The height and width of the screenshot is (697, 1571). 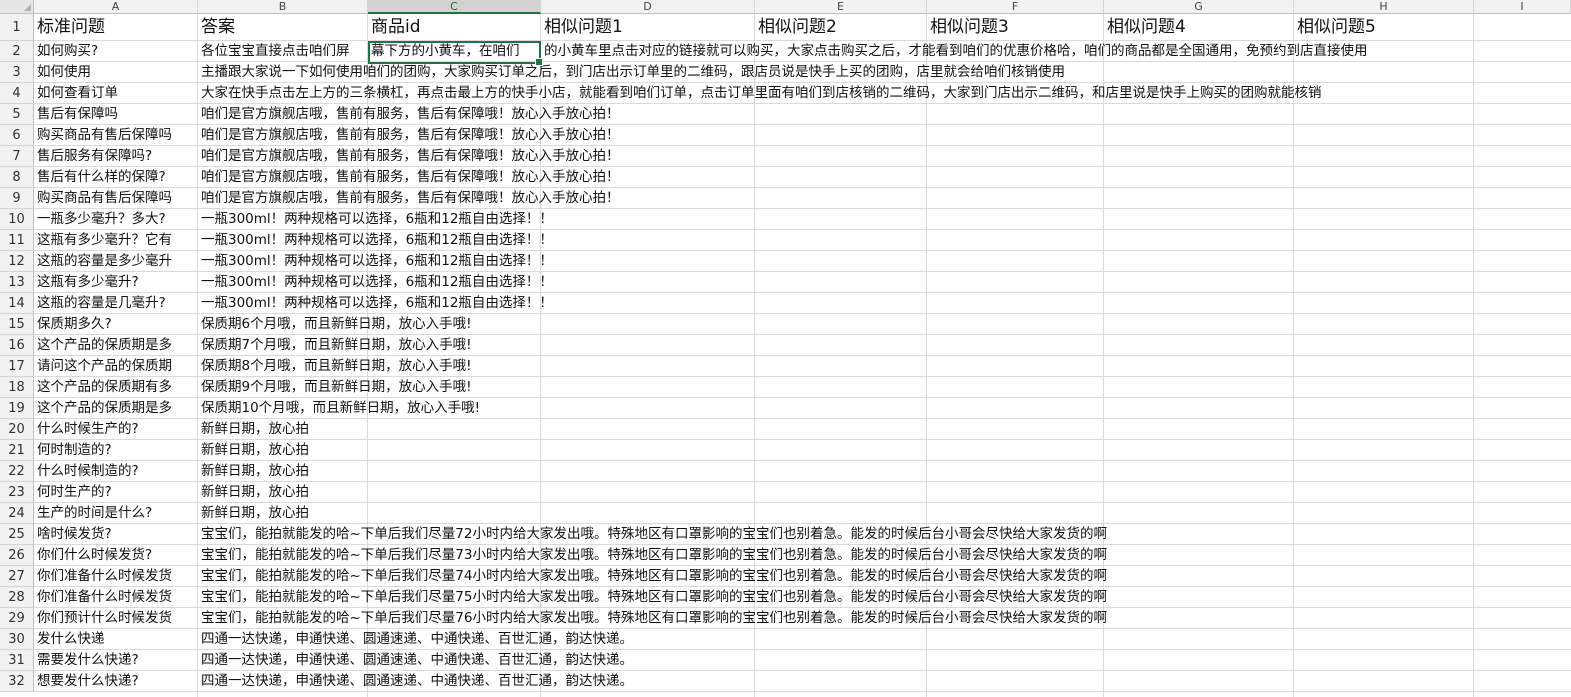 I want to click on row-header: 27, so click(x=17, y=576).